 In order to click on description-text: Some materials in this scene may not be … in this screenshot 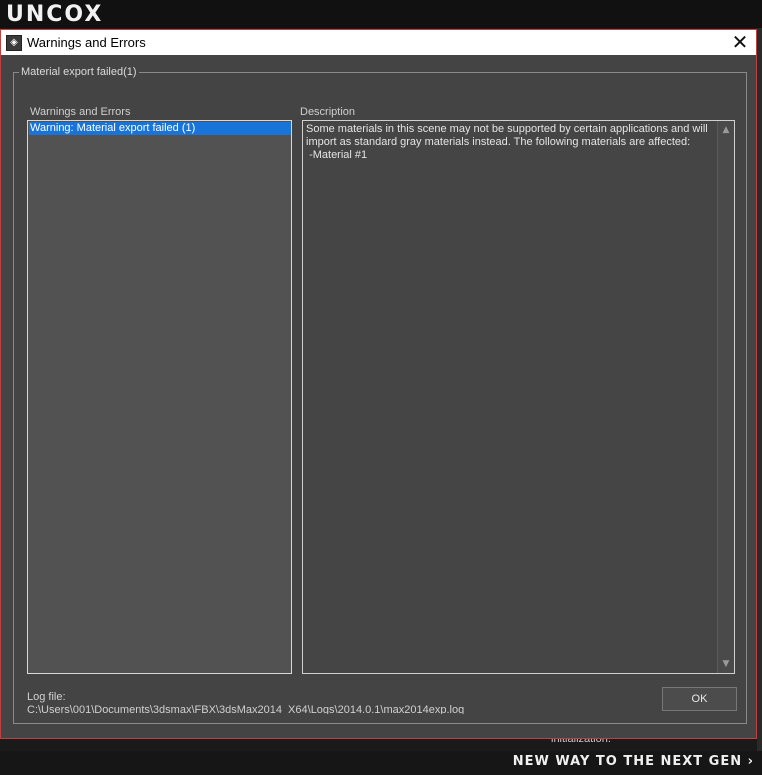, I will do `click(507, 142)`.